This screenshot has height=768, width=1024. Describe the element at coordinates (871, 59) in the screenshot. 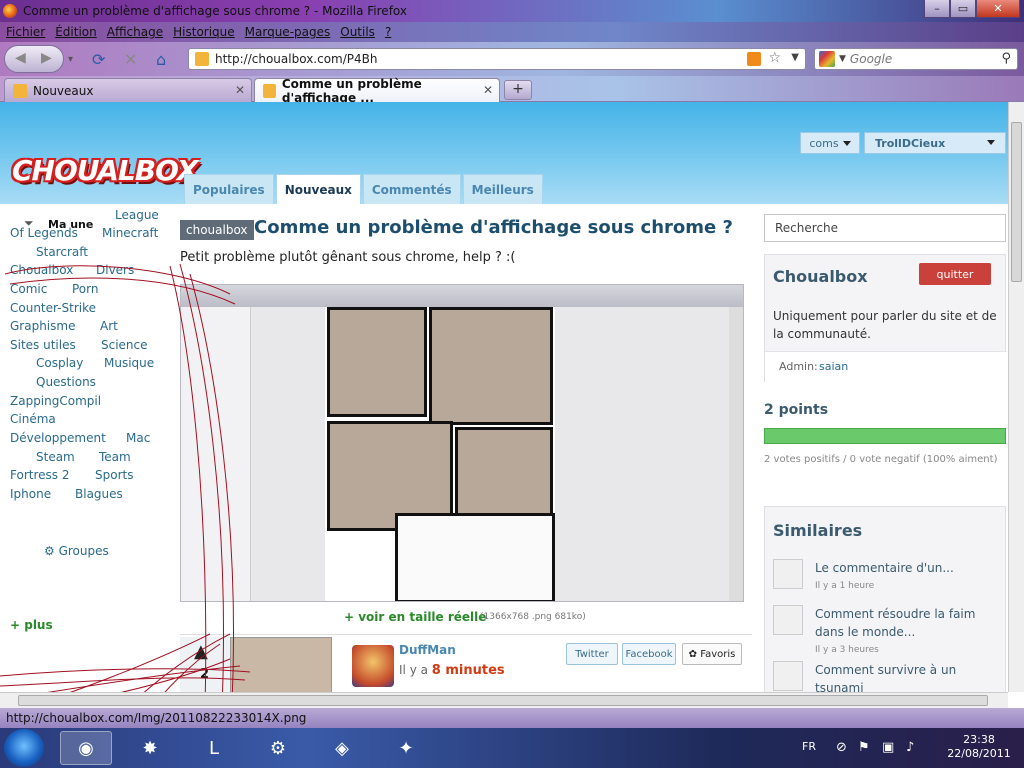

I see `search-placeholder: Google` at that location.